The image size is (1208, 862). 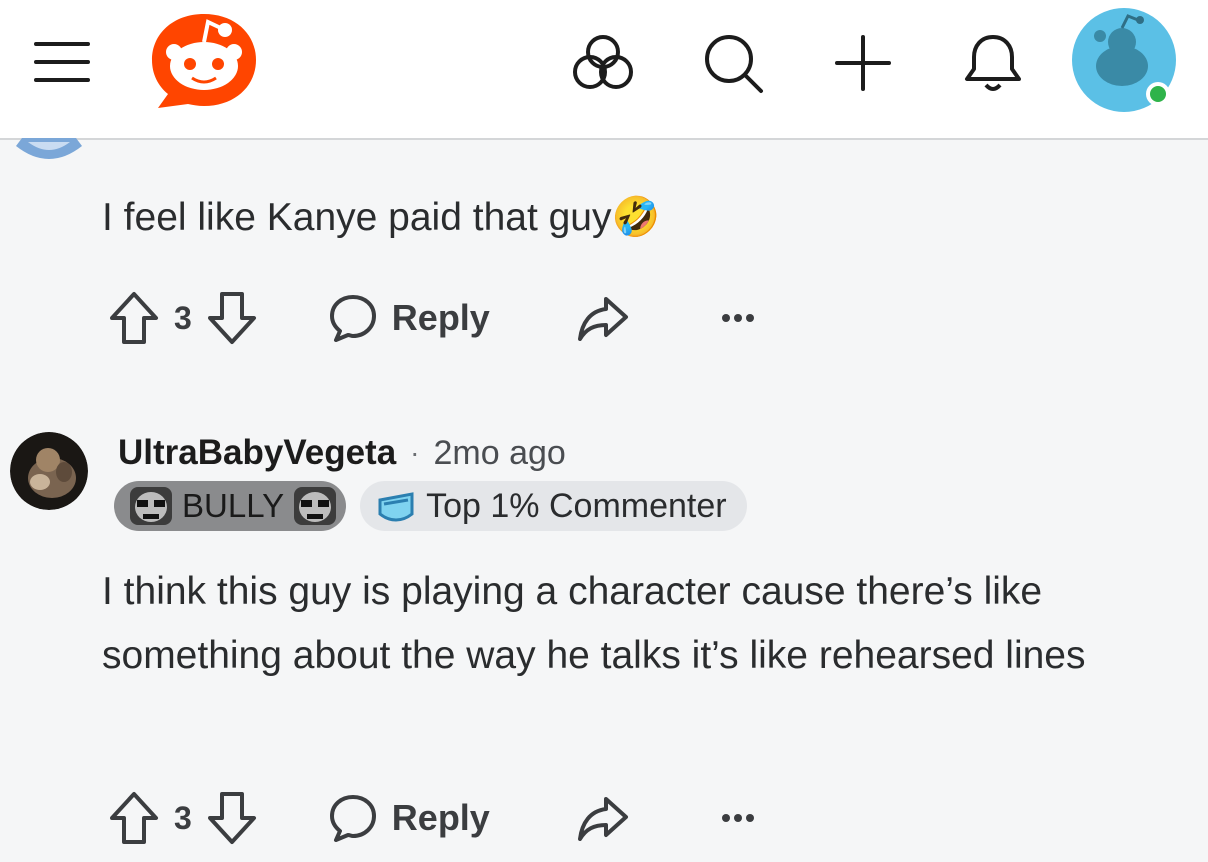 I want to click on timestamp: 2mo ago, so click(x=499, y=452).